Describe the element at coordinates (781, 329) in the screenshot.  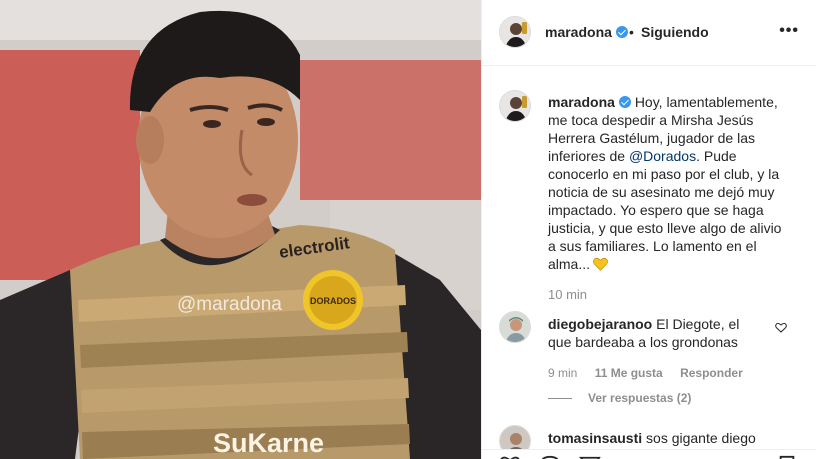
I see `like-comment-heart-icon` at that location.